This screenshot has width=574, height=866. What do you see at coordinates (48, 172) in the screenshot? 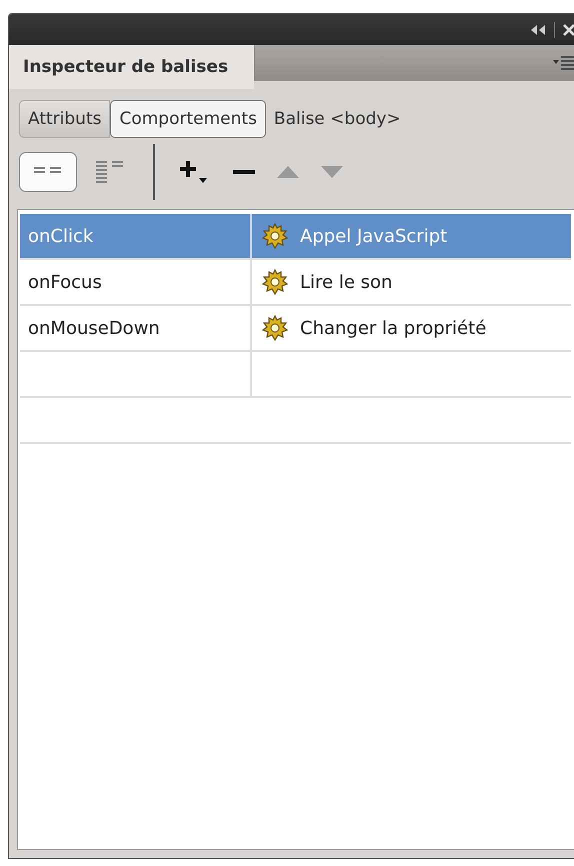
I see `category-view-button` at bounding box center [48, 172].